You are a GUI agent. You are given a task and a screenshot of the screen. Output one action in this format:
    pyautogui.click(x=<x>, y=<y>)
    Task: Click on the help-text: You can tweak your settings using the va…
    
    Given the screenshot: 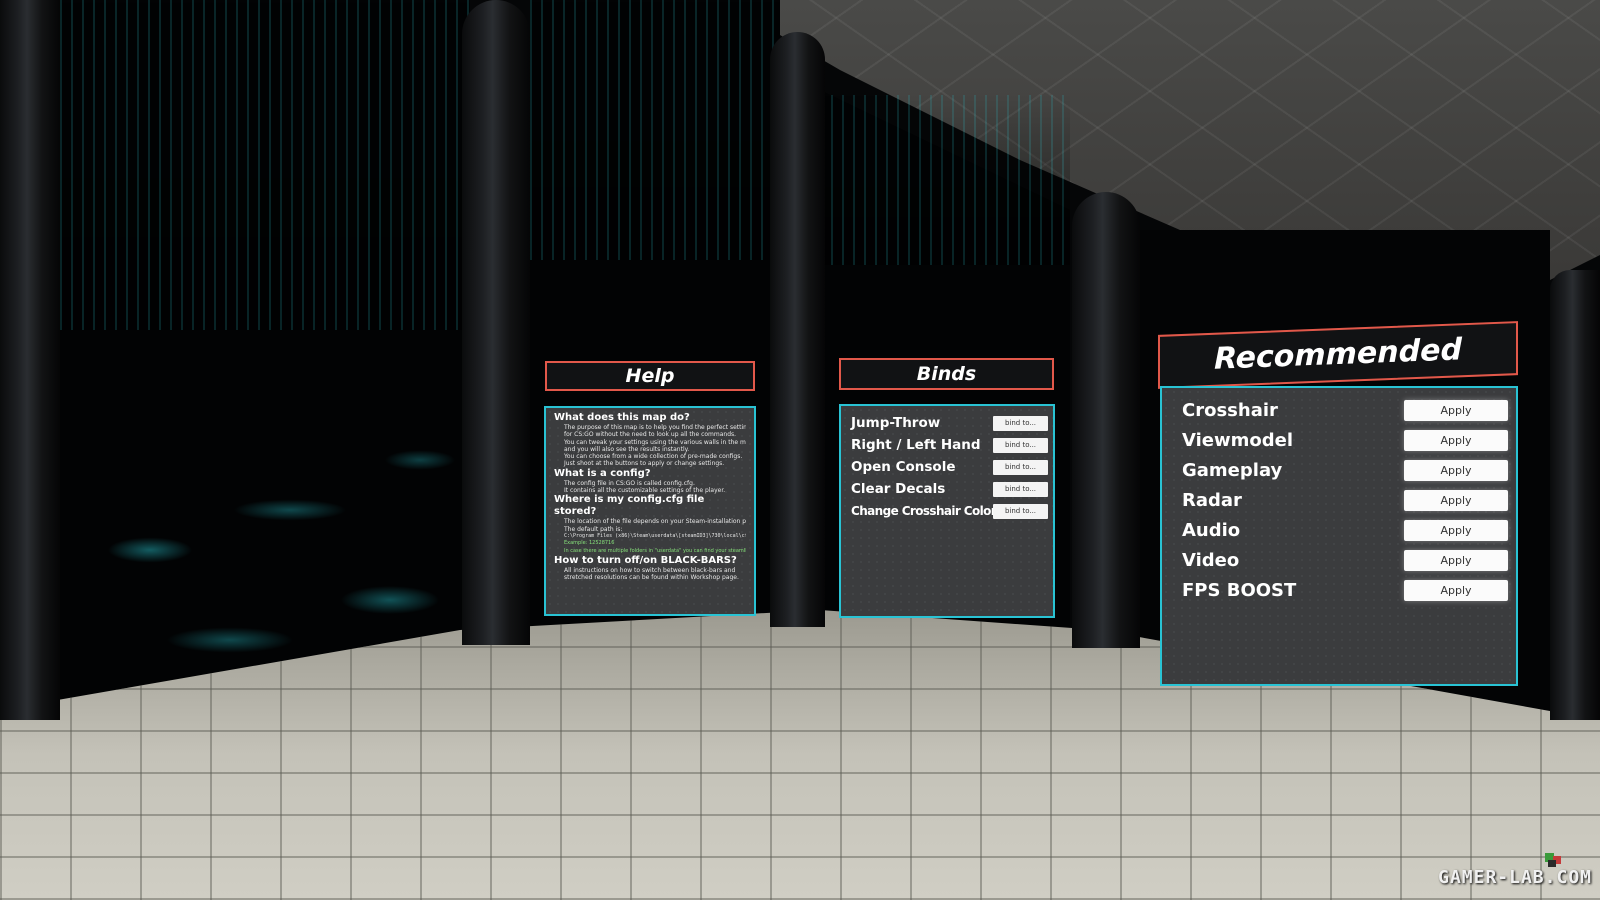 What is the action you would take?
    pyautogui.click(x=655, y=442)
    